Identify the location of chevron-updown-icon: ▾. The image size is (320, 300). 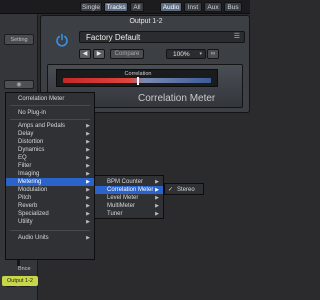
(200, 54).